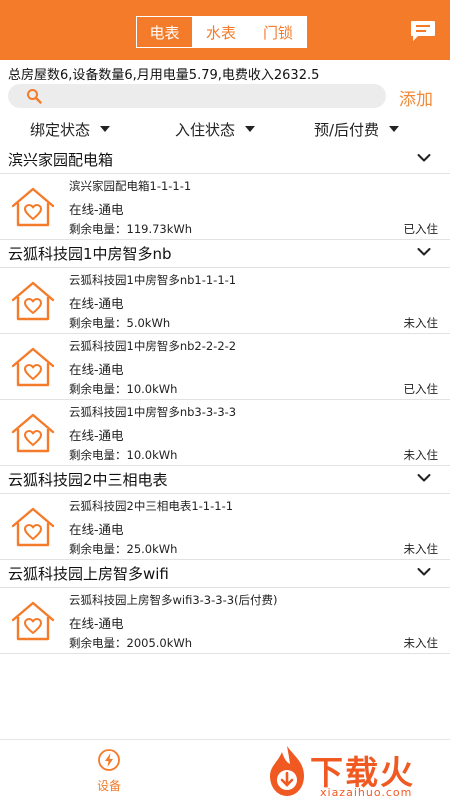 Image resolution: width=450 pixels, height=800 pixels. What do you see at coordinates (88, 574) in the screenshot?
I see `group-title: 云狐科技园上房智多wifi` at bounding box center [88, 574].